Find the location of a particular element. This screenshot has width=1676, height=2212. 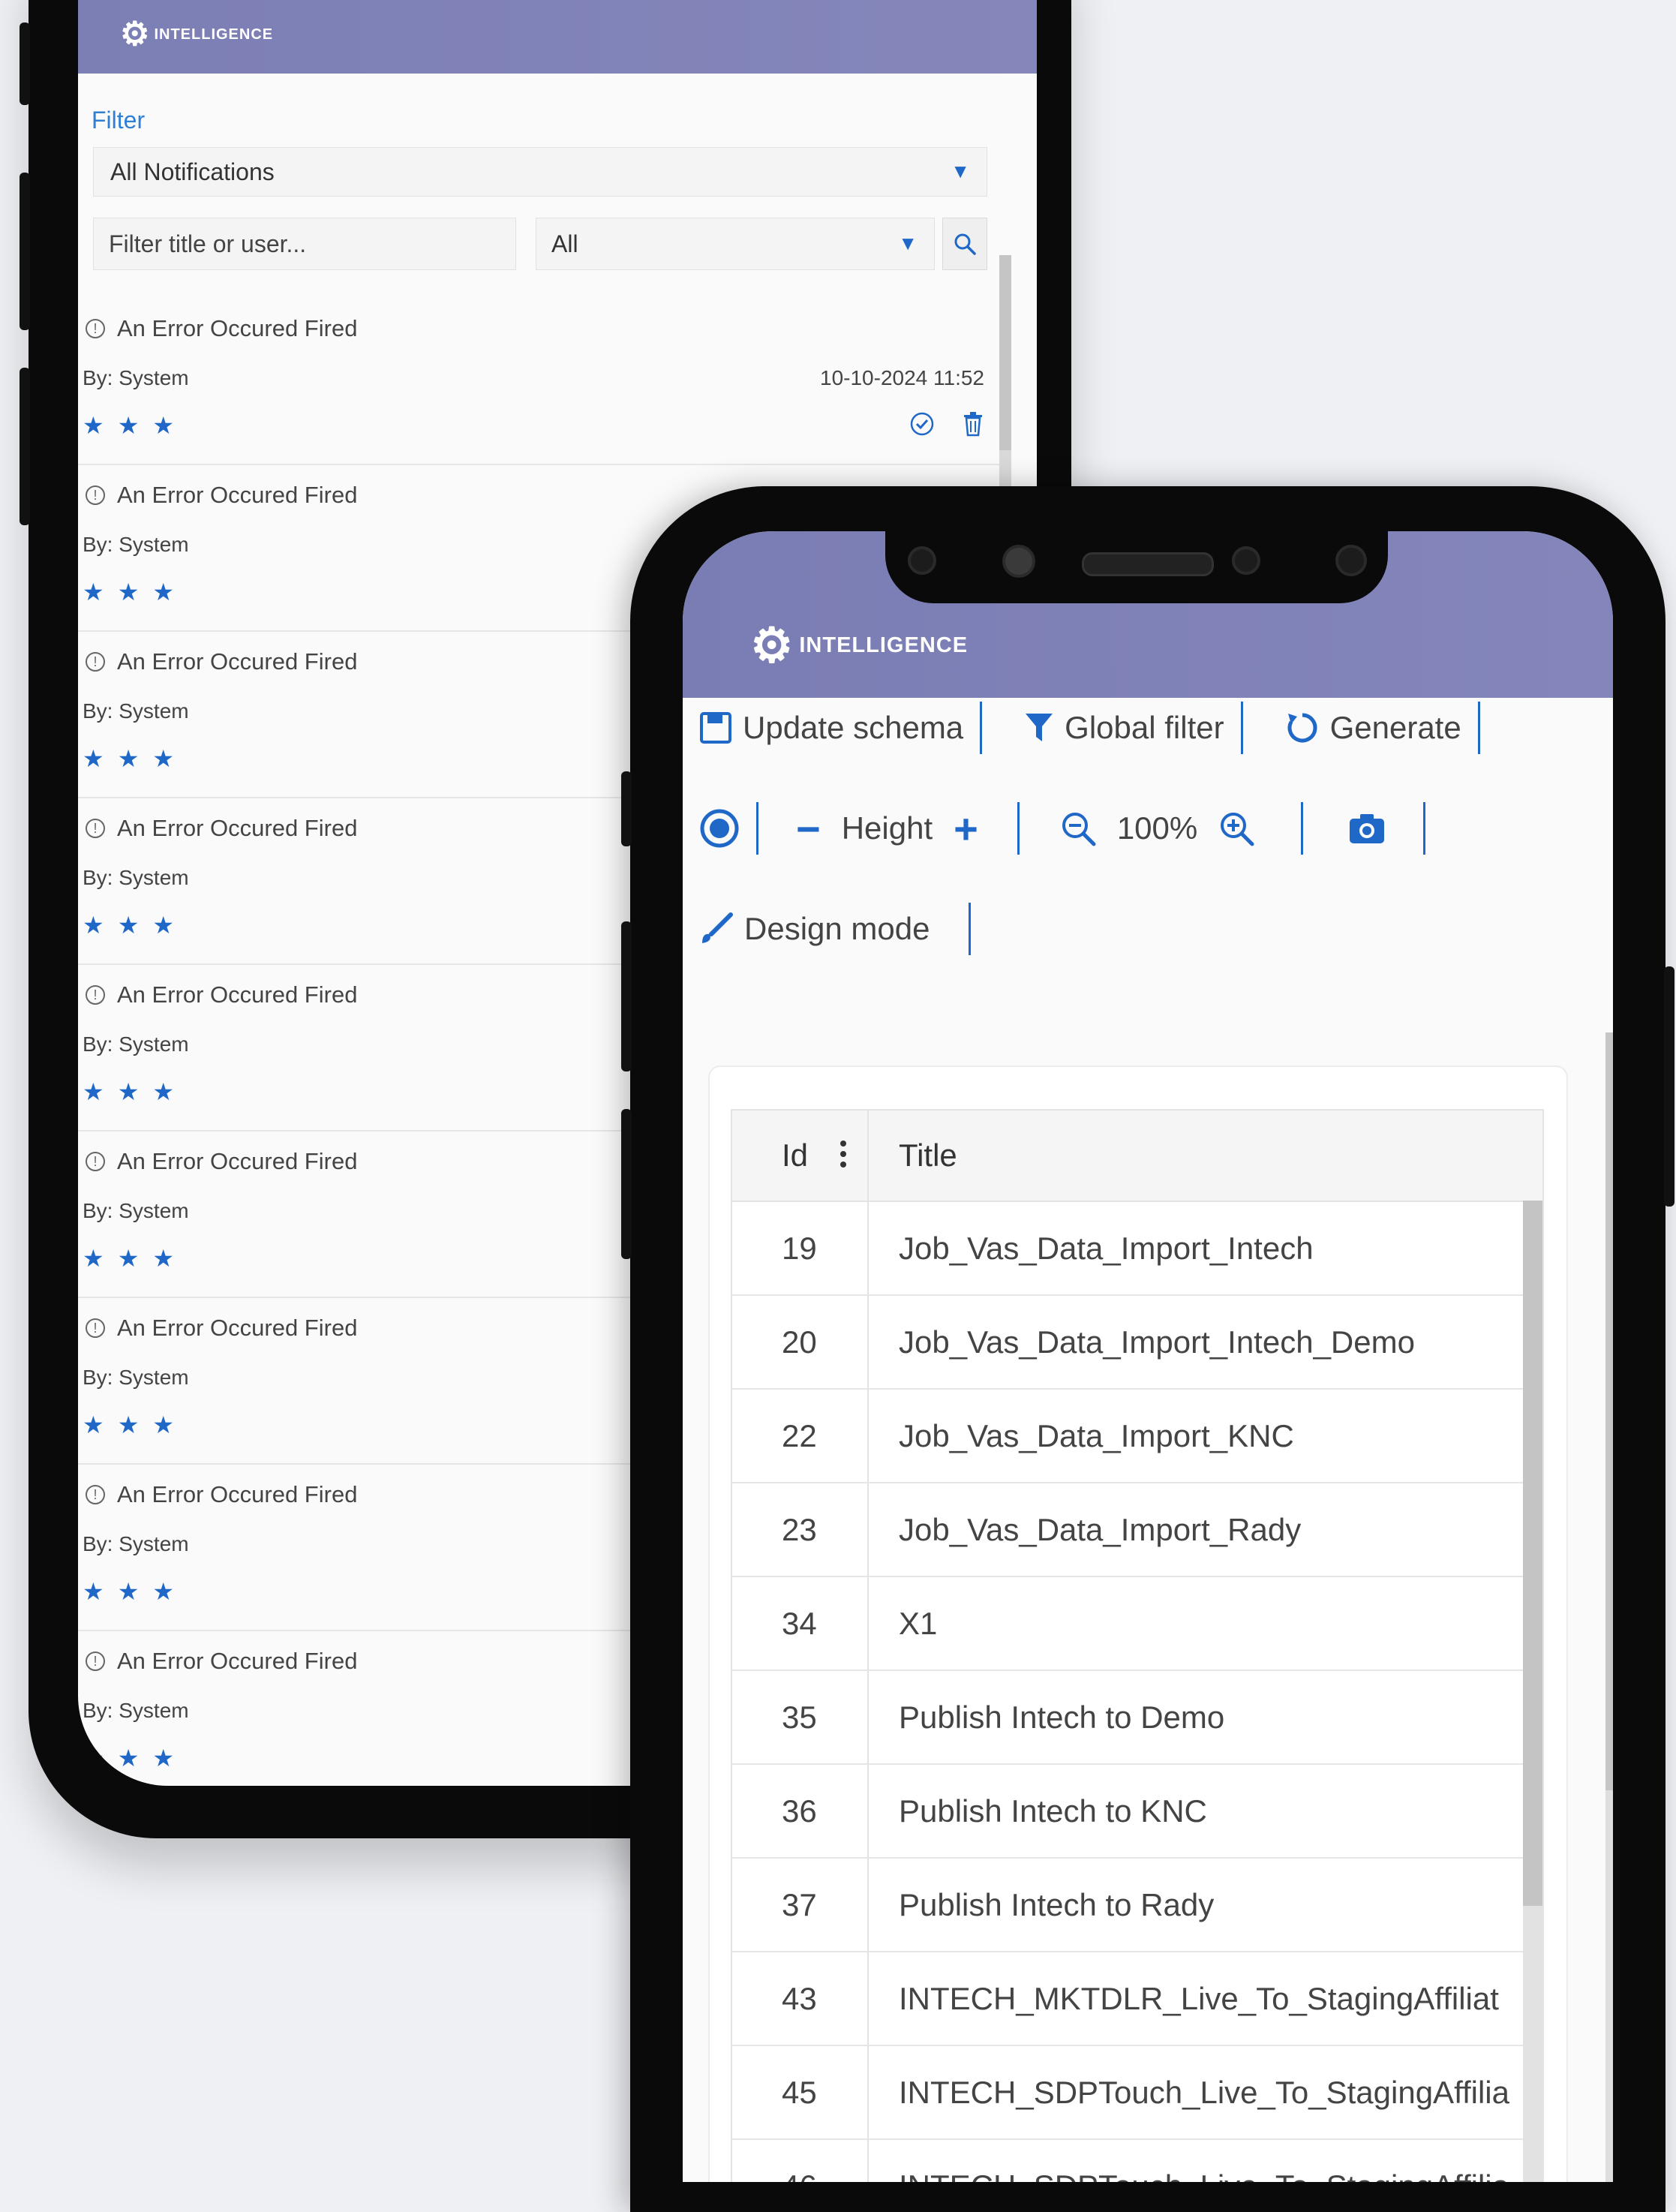

zoom-in-icon is located at coordinates (1237, 829).